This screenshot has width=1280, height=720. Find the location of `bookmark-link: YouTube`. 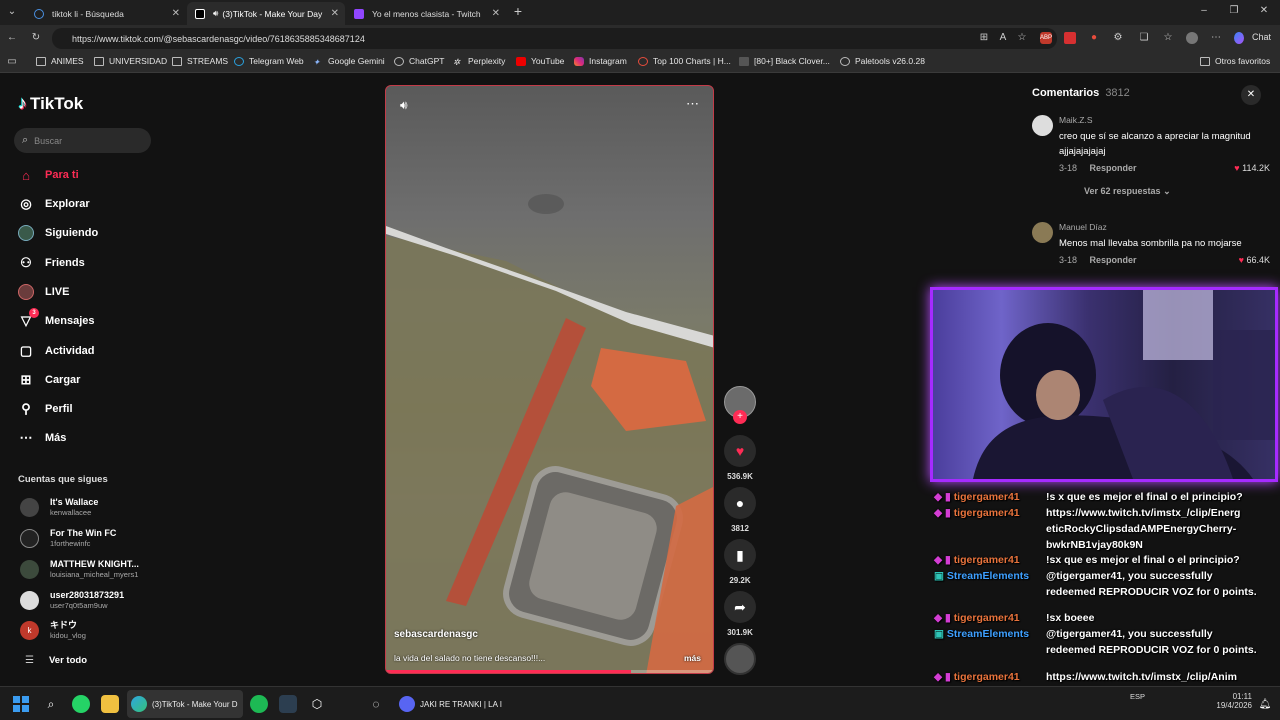

bookmark-link: YouTube is located at coordinates (540, 61).